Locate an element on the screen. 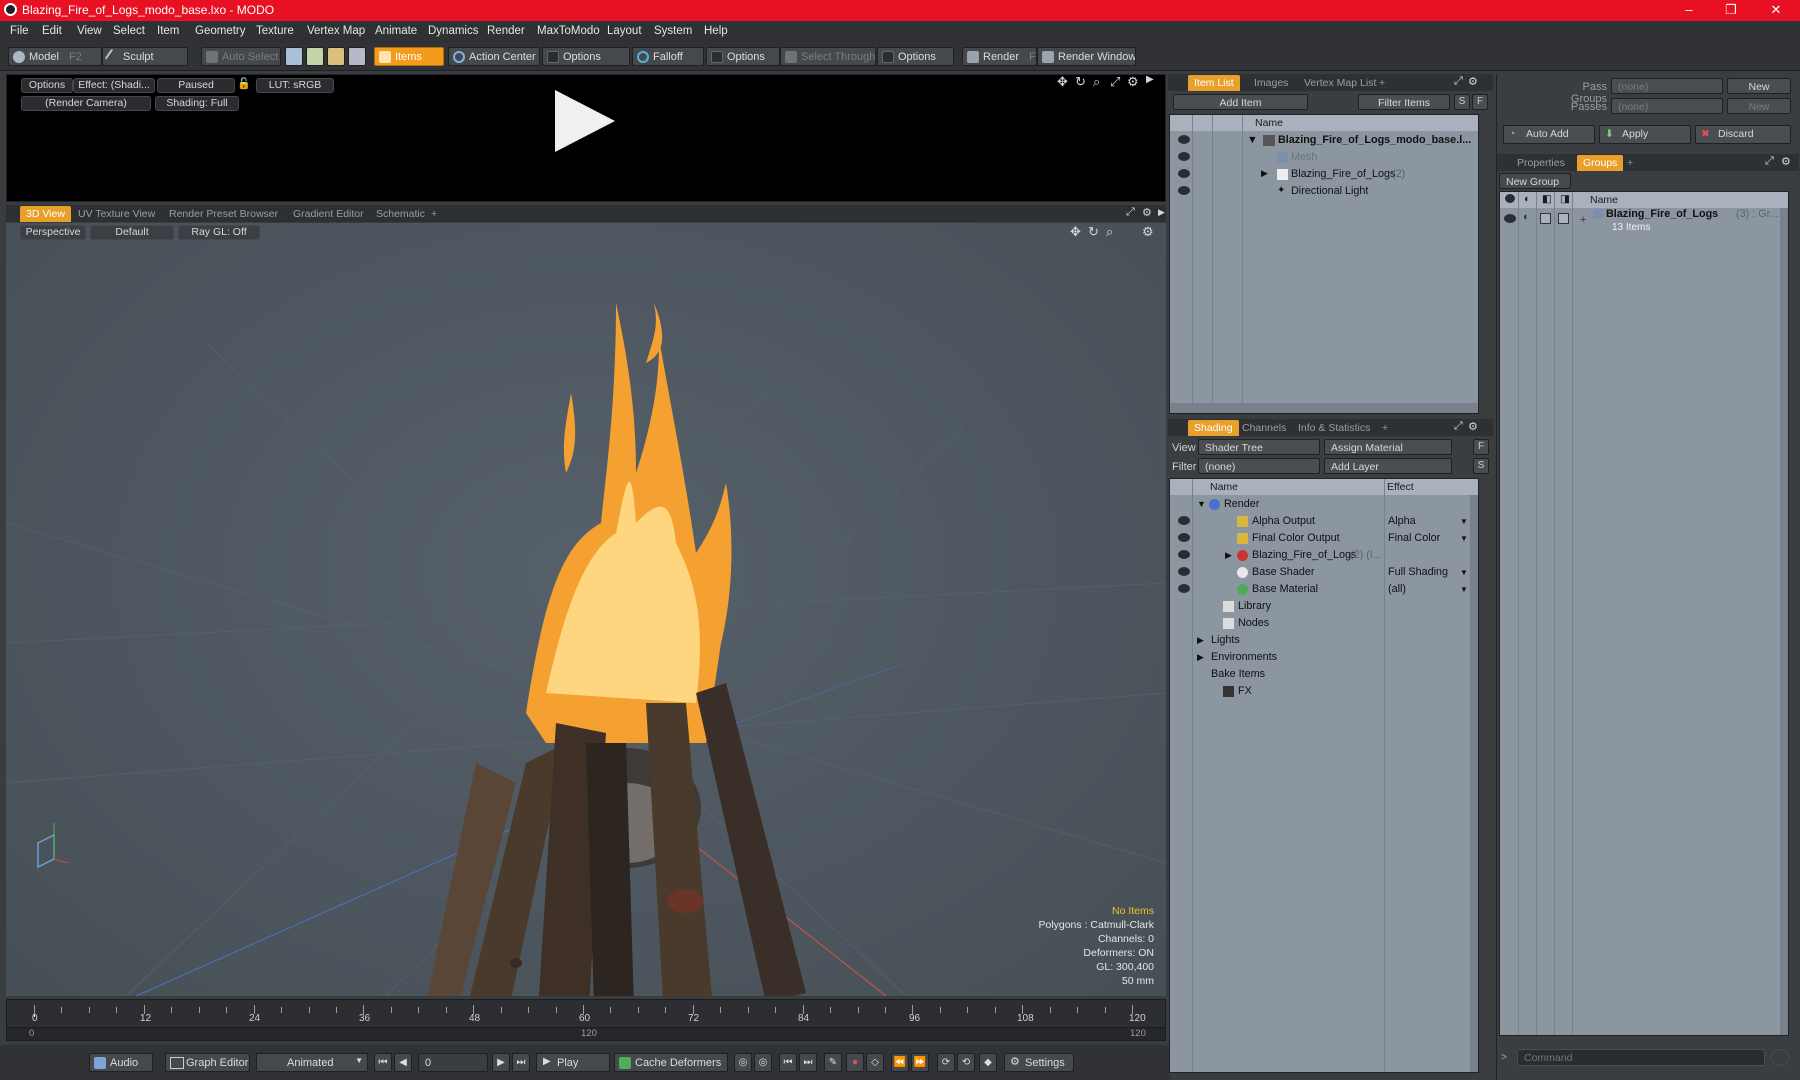 This screenshot has height=1080, width=1800. arrow-right-icon: ▶ is located at coordinates (1150, 79).